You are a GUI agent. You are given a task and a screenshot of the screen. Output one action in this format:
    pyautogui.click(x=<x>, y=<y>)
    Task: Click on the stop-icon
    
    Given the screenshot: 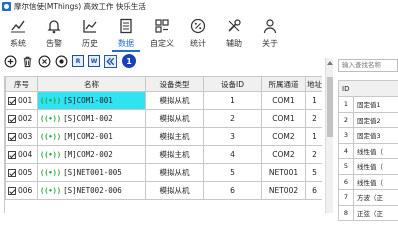 What is the action you would take?
    pyautogui.click(x=61, y=61)
    